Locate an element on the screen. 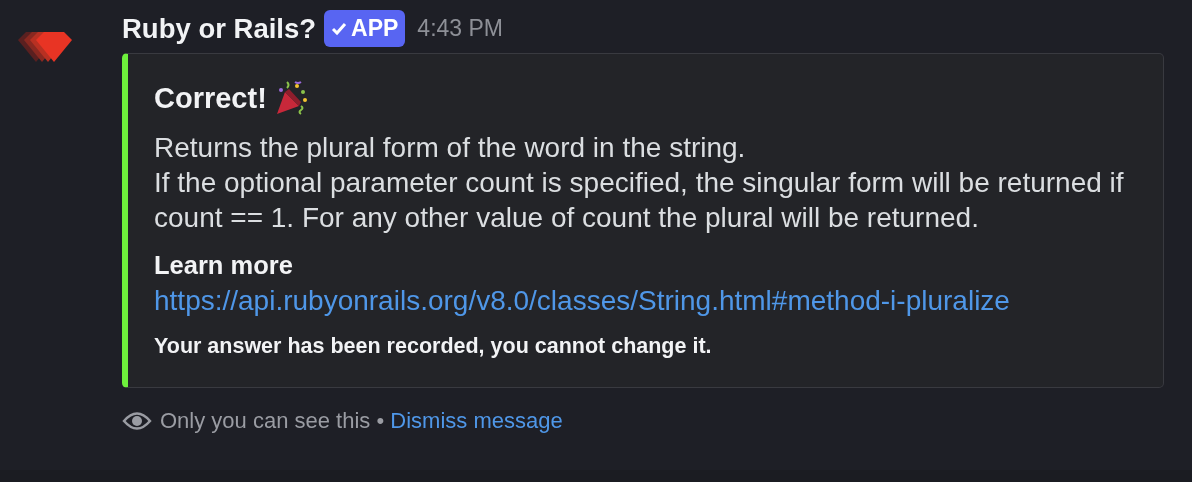 This screenshot has width=1192, height=482. dismiss-link: Dismiss message is located at coordinates (476, 421).